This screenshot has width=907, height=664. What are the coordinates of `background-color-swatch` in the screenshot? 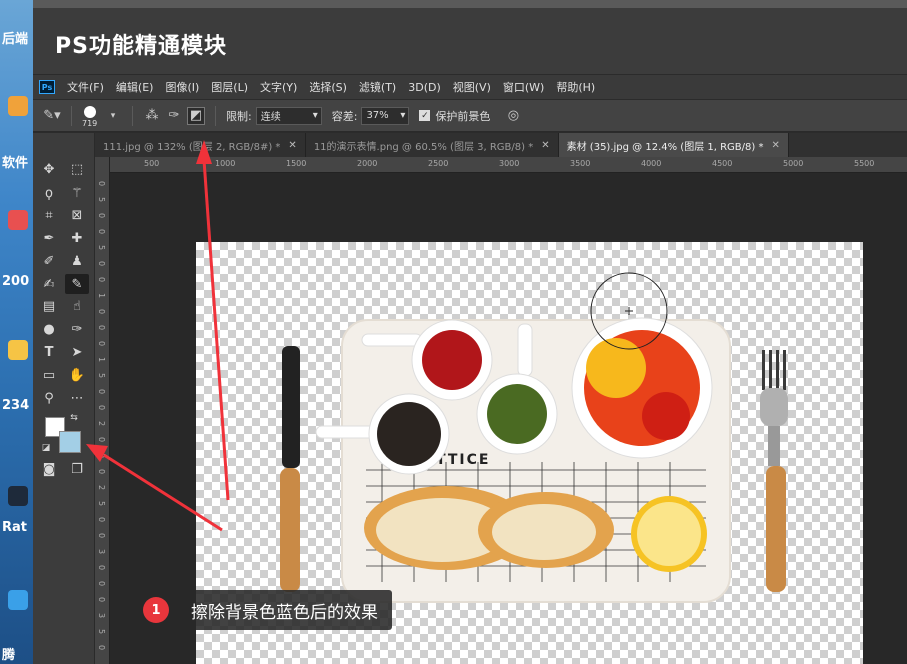 It's located at (70, 442).